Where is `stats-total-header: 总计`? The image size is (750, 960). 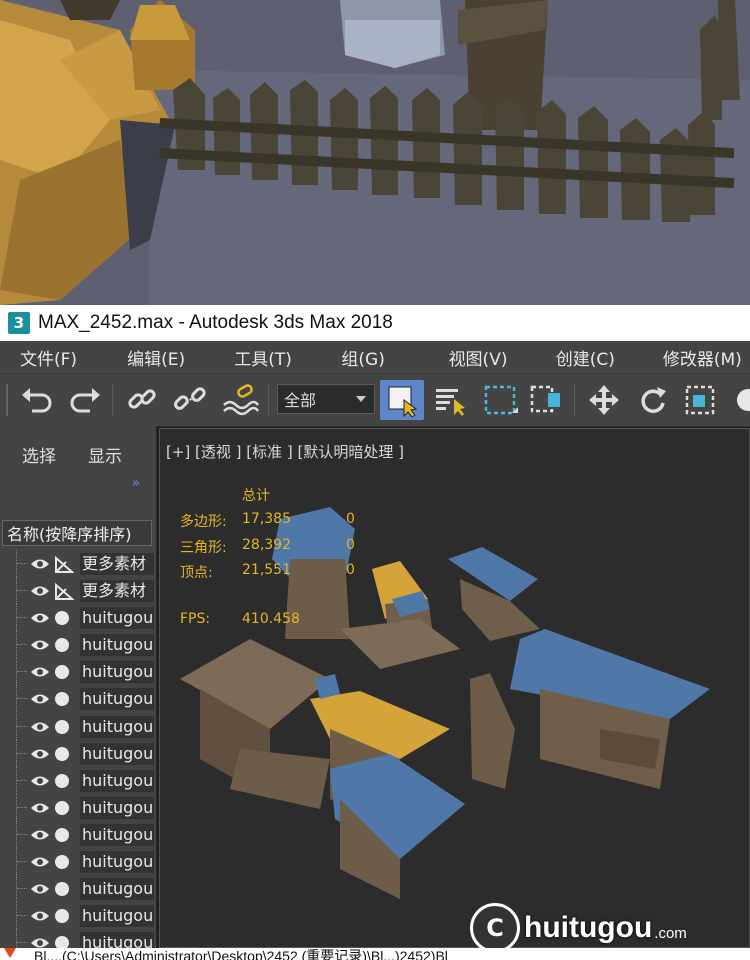
stats-total-header: 总计 is located at coordinates (256, 496).